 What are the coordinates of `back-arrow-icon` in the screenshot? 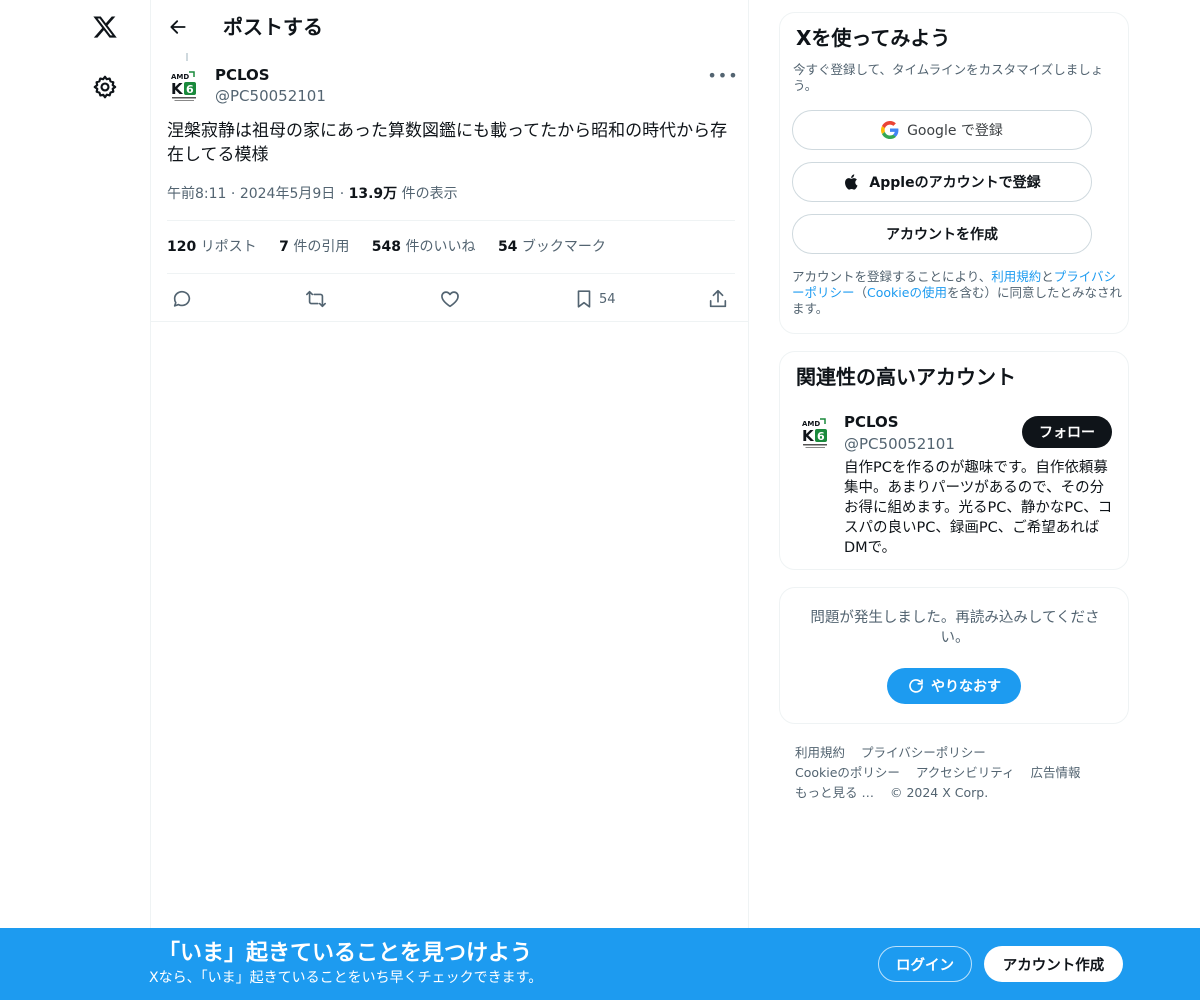 It's located at (178, 27).